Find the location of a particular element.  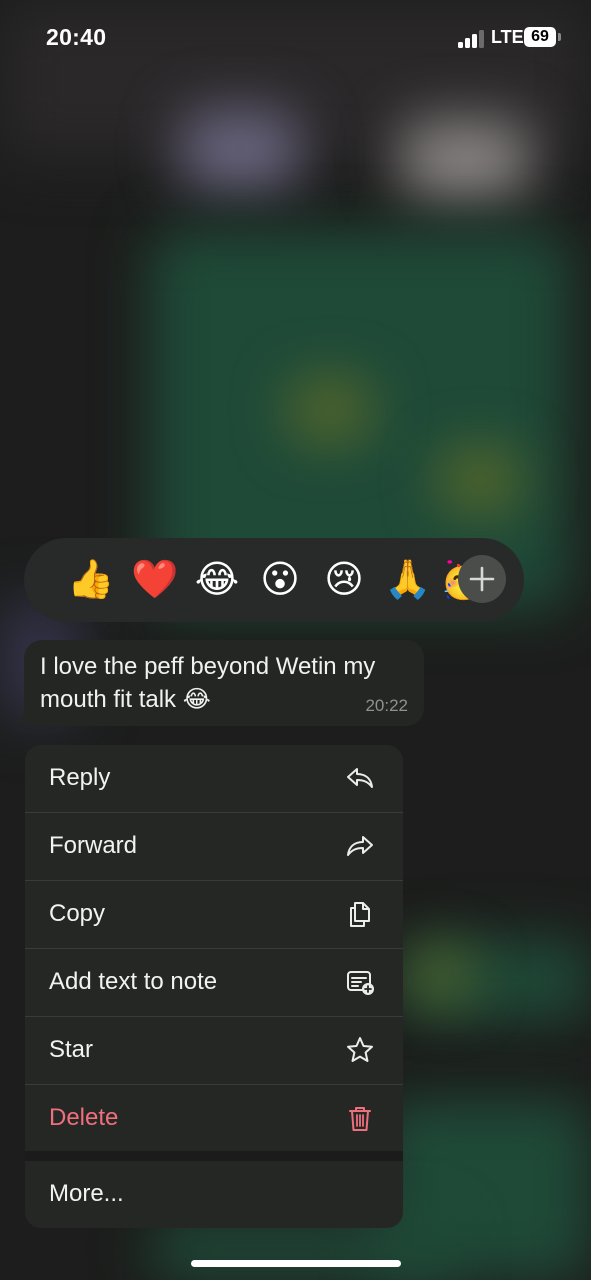

trash-icon is located at coordinates (360, 1119).